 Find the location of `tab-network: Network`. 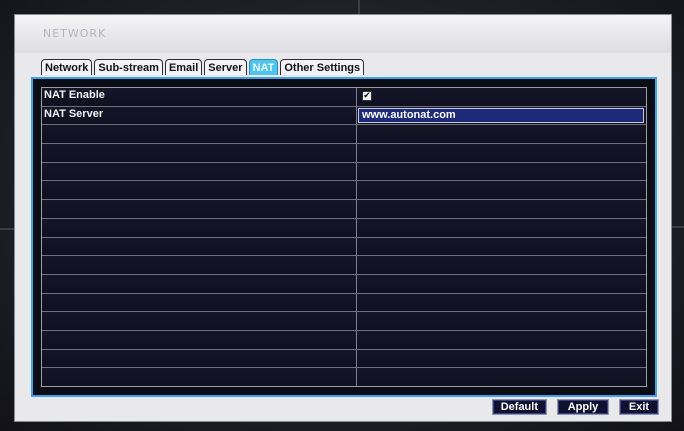

tab-network: Network is located at coordinates (67, 67).